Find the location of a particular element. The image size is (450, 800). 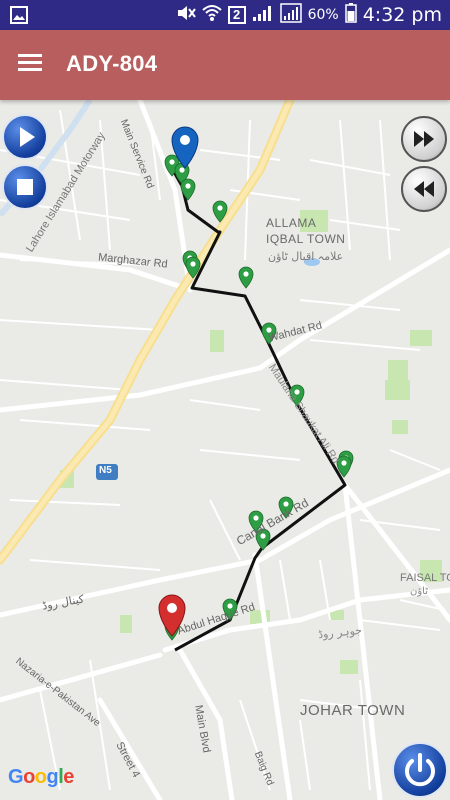

johar-town-label: JOHAR TOWN is located at coordinates (353, 710).